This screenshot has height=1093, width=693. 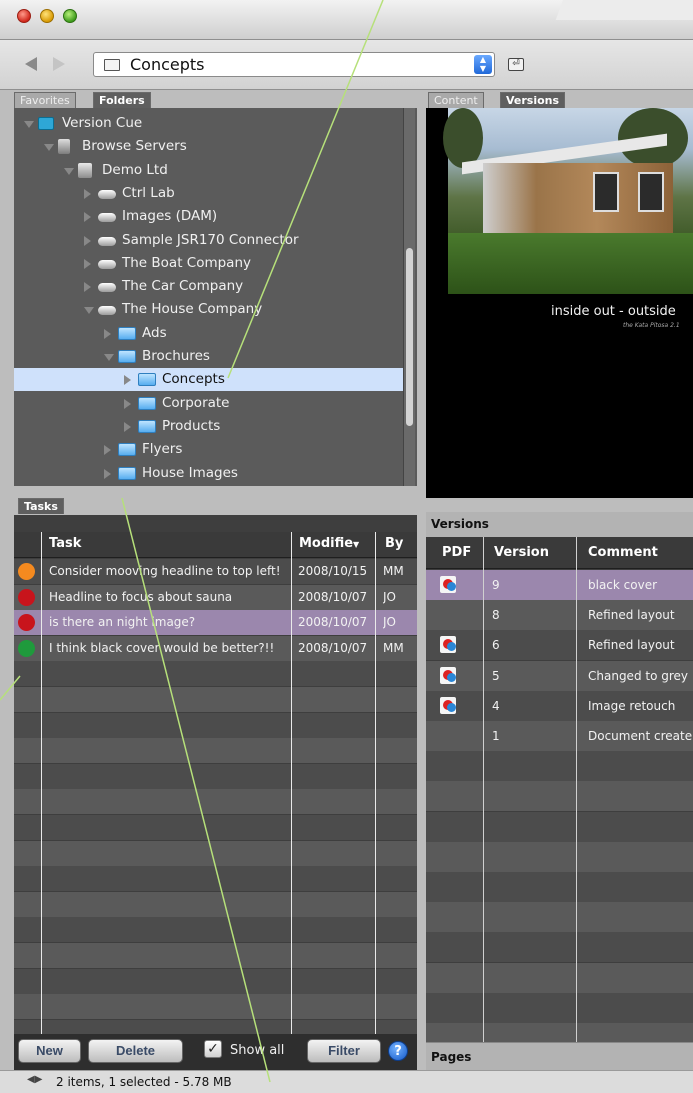 I want to click on minimize-button, so click(x=47, y=16).